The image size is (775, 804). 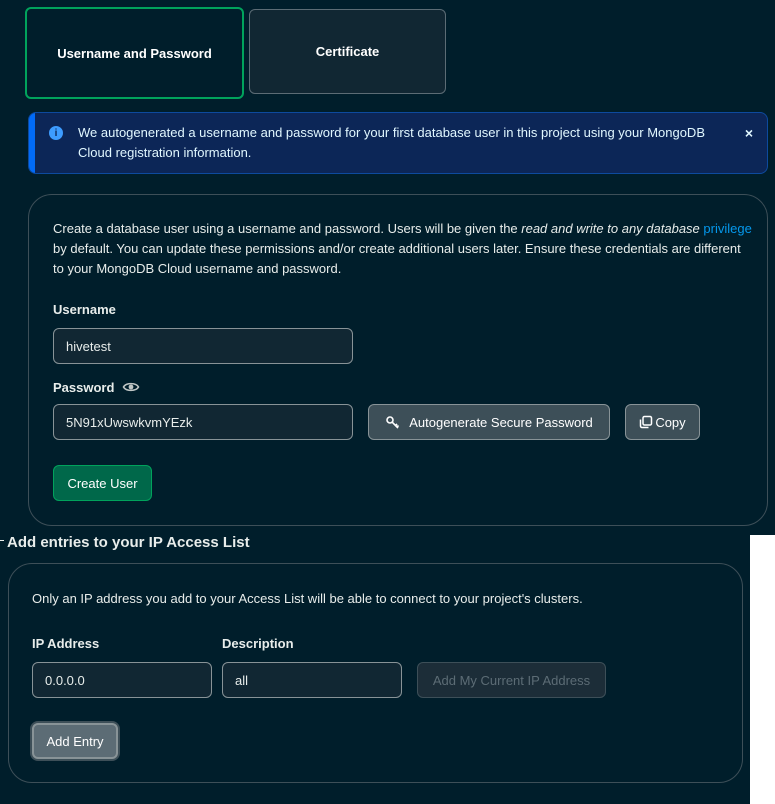 What do you see at coordinates (670, 422) in the screenshot?
I see `copy-label: Copy` at bounding box center [670, 422].